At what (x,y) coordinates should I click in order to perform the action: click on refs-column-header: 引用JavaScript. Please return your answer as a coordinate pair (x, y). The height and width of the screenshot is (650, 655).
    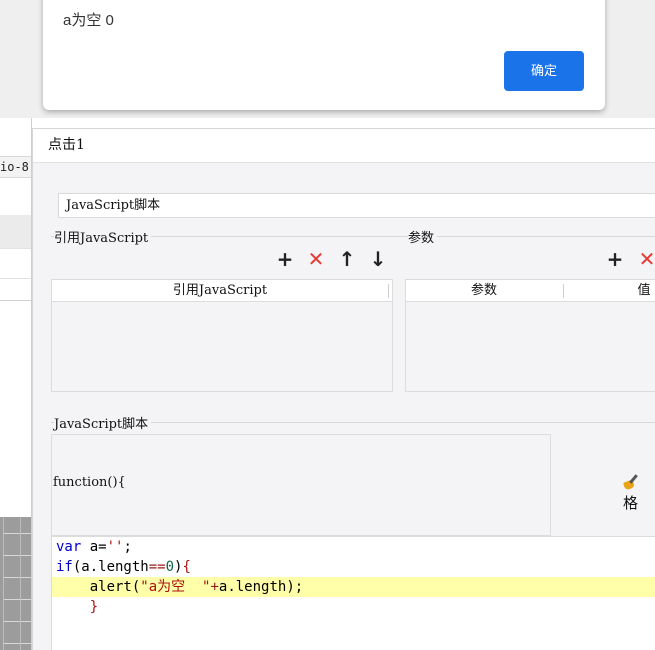
    Looking at the image, I should click on (220, 290).